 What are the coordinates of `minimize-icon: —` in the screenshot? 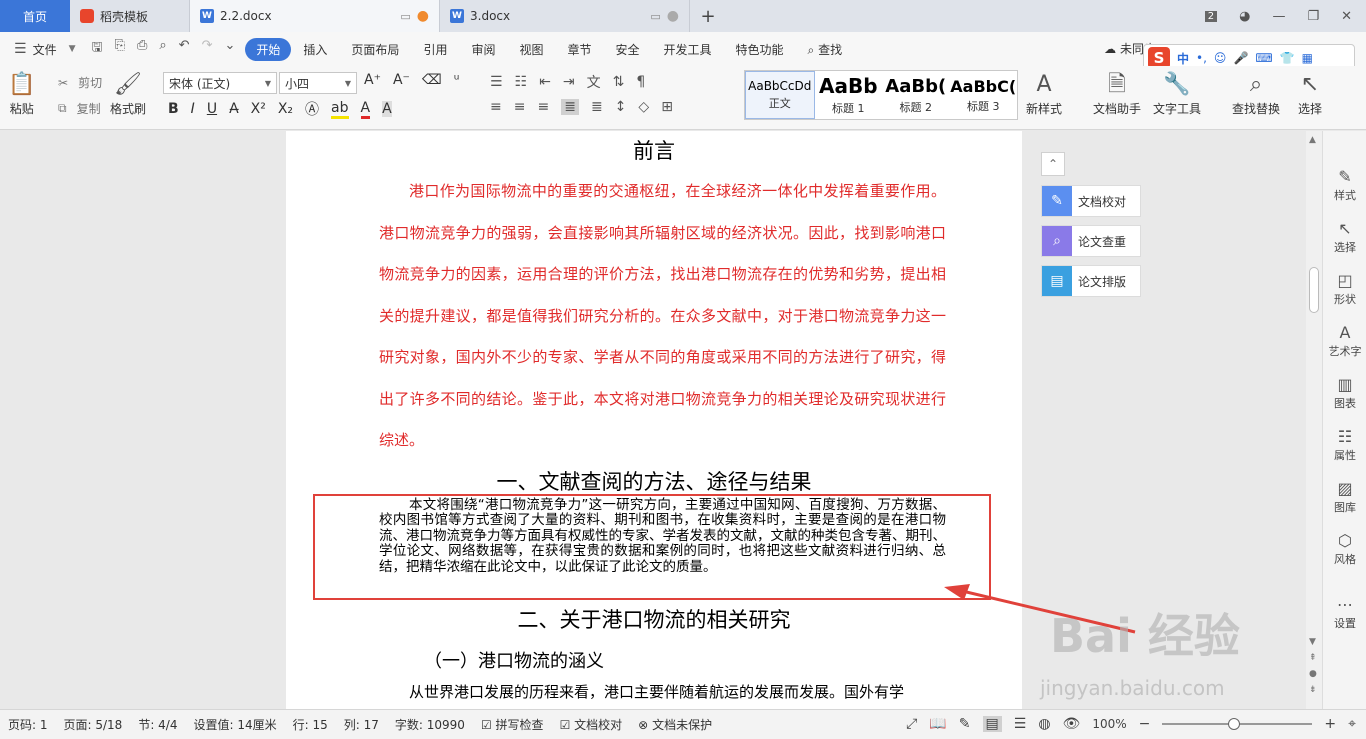 It's located at (1278, 16).